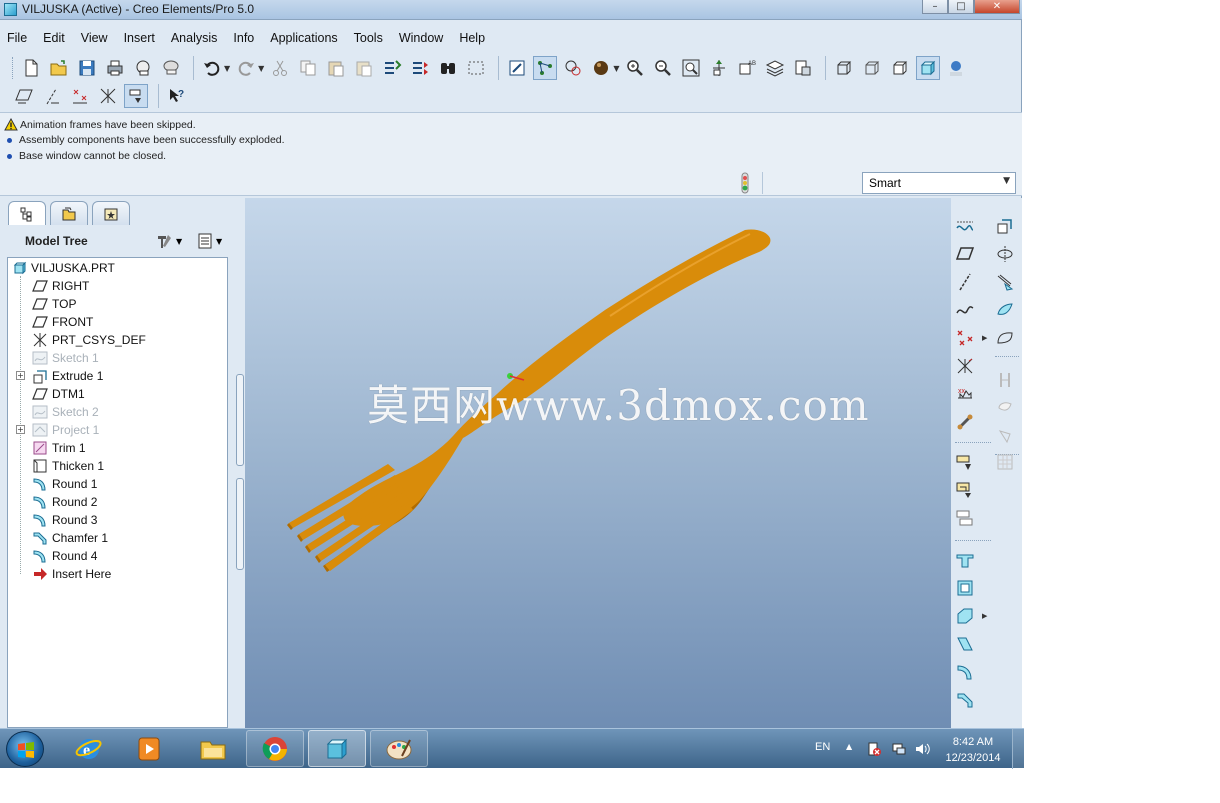 The height and width of the screenshot is (803, 1220). I want to click on rib-tool-icon, so click(965, 616).